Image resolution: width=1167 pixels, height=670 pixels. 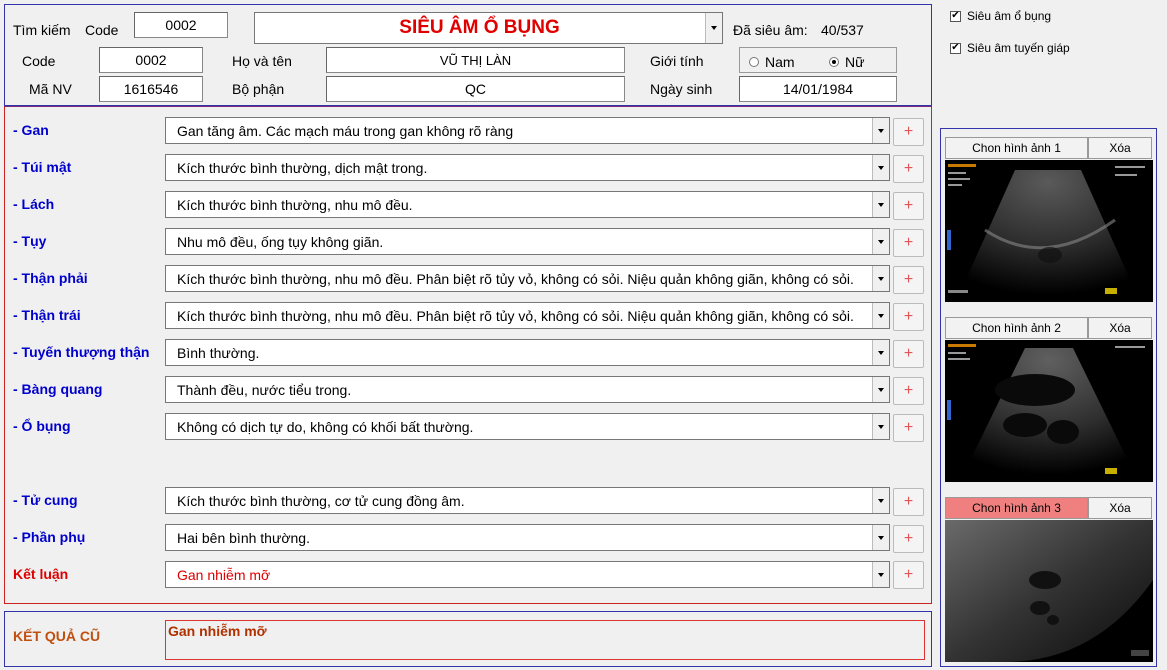 I want to click on staff-id-field: 1616546, so click(x=151, y=89).